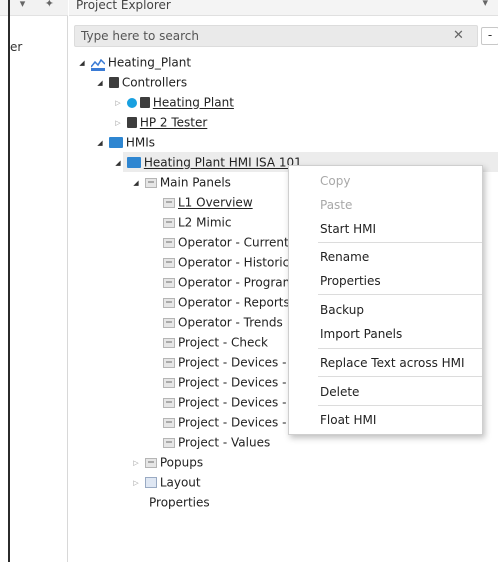  What do you see at coordinates (335, 181) in the screenshot?
I see `menu-item-copy: Copy` at bounding box center [335, 181].